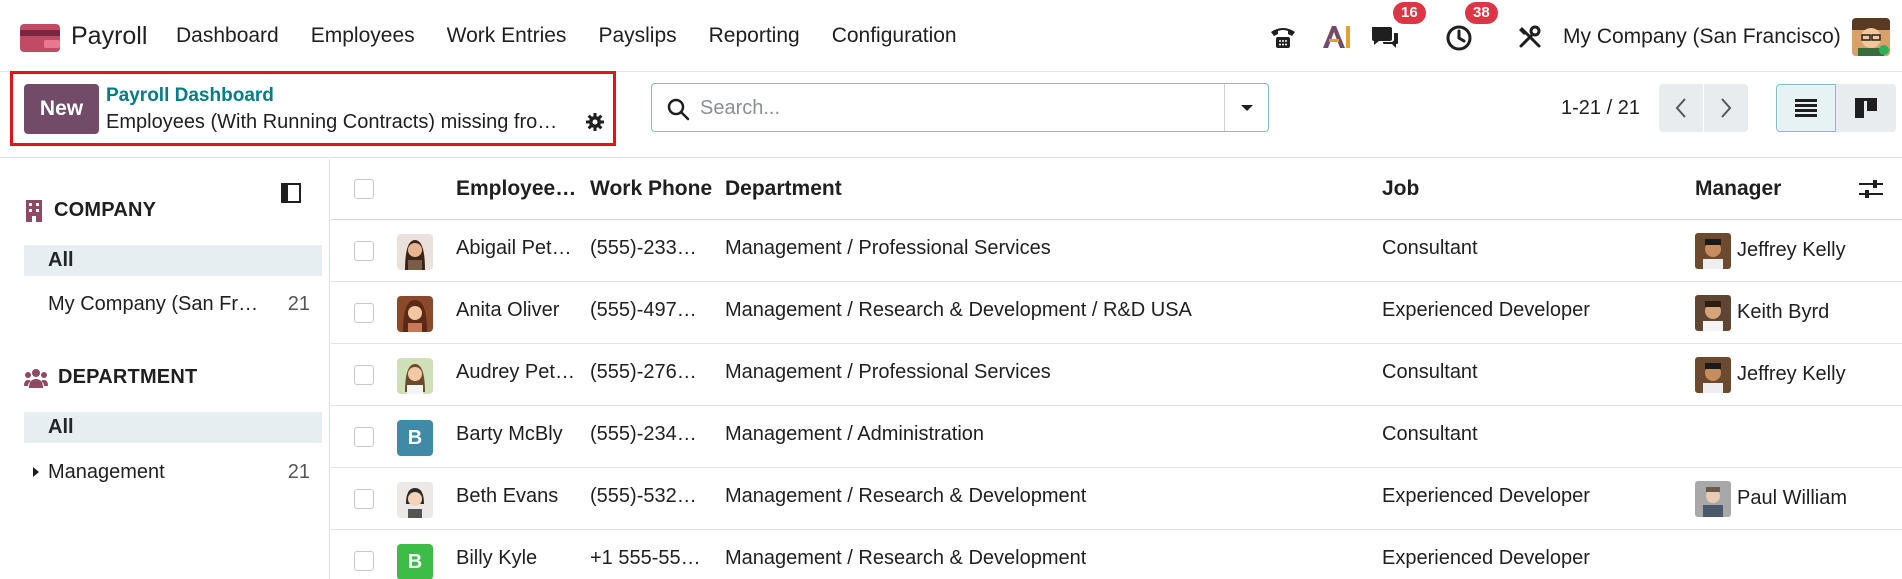  I want to click on select-all-checkbox, so click(364, 189).